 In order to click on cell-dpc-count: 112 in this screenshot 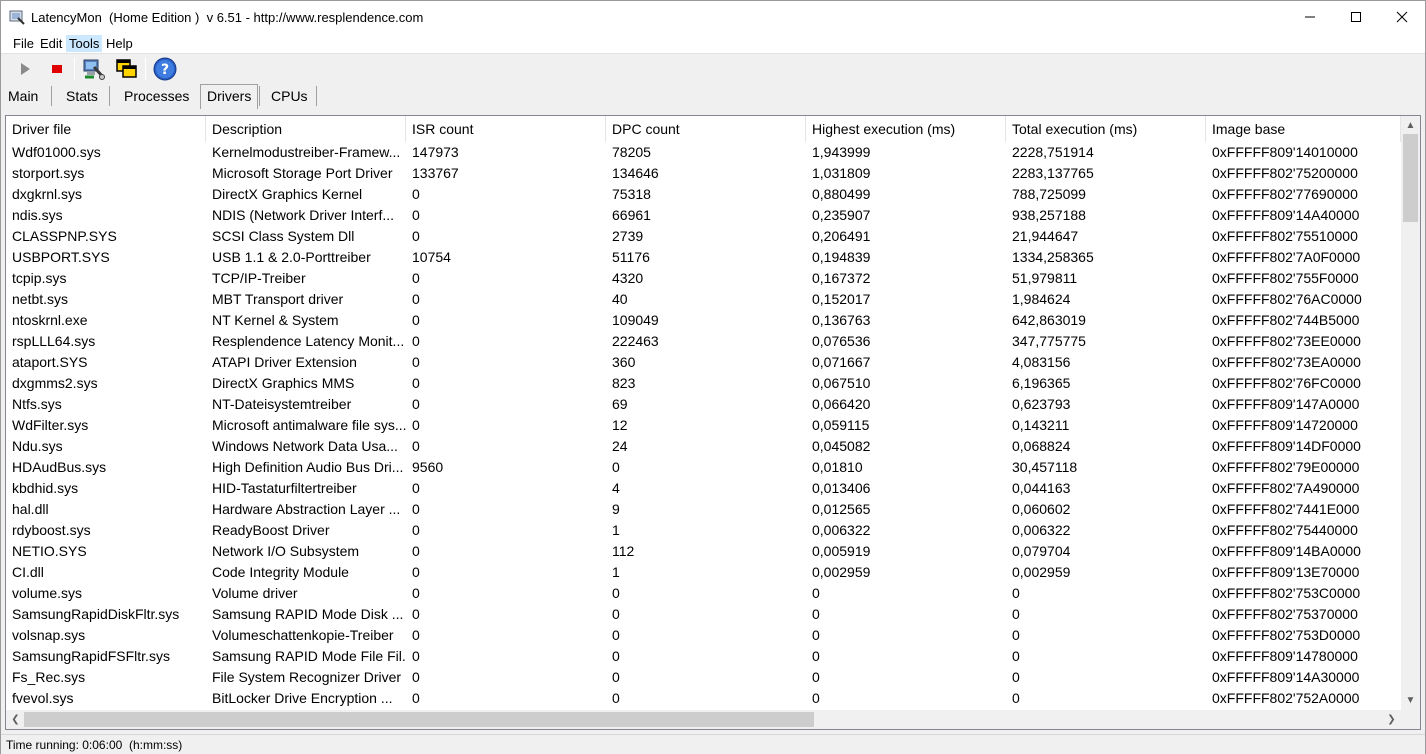, I will do `click(623, 551)`.